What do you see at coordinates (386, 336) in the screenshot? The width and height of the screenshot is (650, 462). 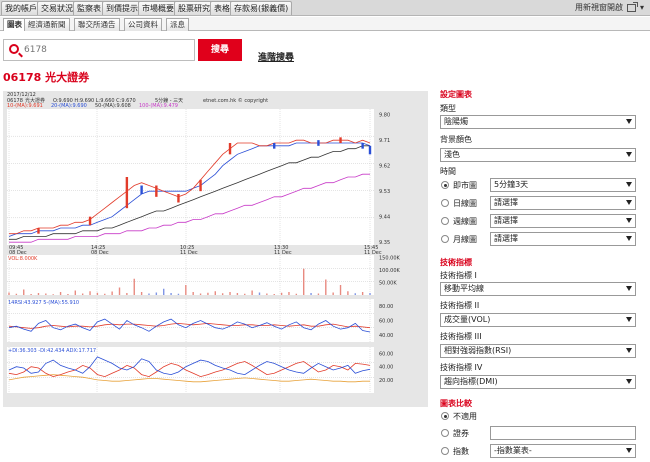 I see `rsi-tick-label: 40.00` at bounding box center [386, 336].